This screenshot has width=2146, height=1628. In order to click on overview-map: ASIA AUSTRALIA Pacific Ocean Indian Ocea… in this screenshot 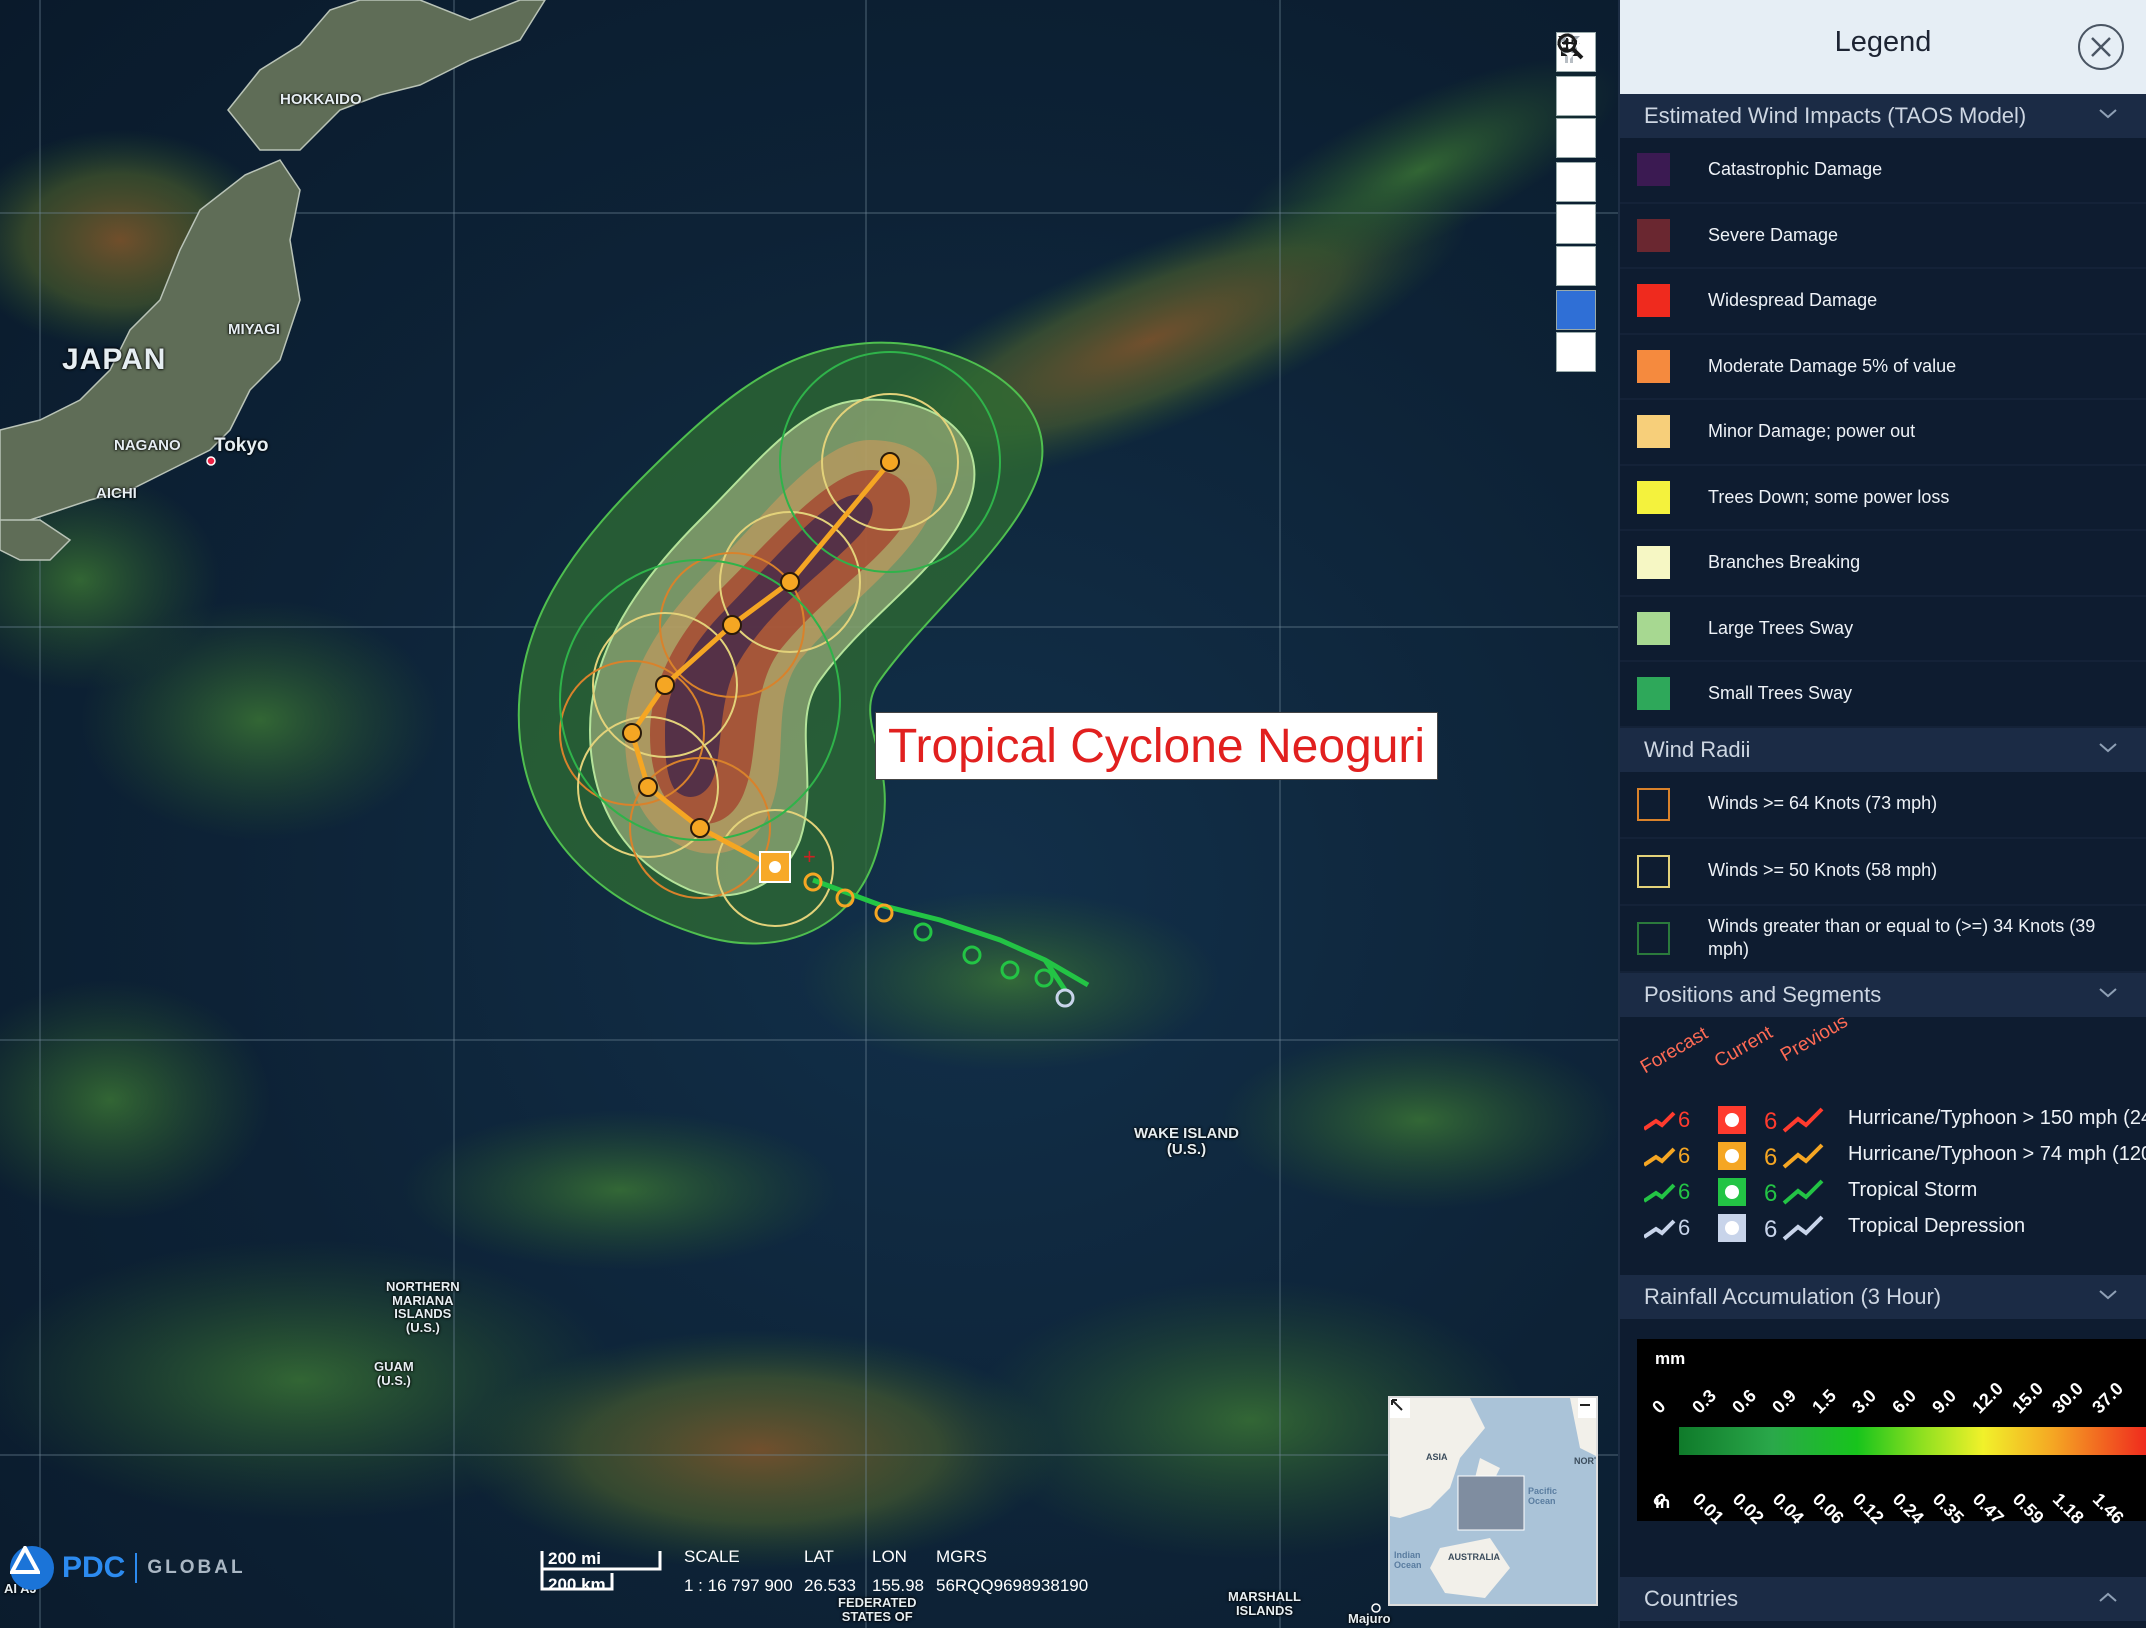, I will do `click(1493, 1501)`.